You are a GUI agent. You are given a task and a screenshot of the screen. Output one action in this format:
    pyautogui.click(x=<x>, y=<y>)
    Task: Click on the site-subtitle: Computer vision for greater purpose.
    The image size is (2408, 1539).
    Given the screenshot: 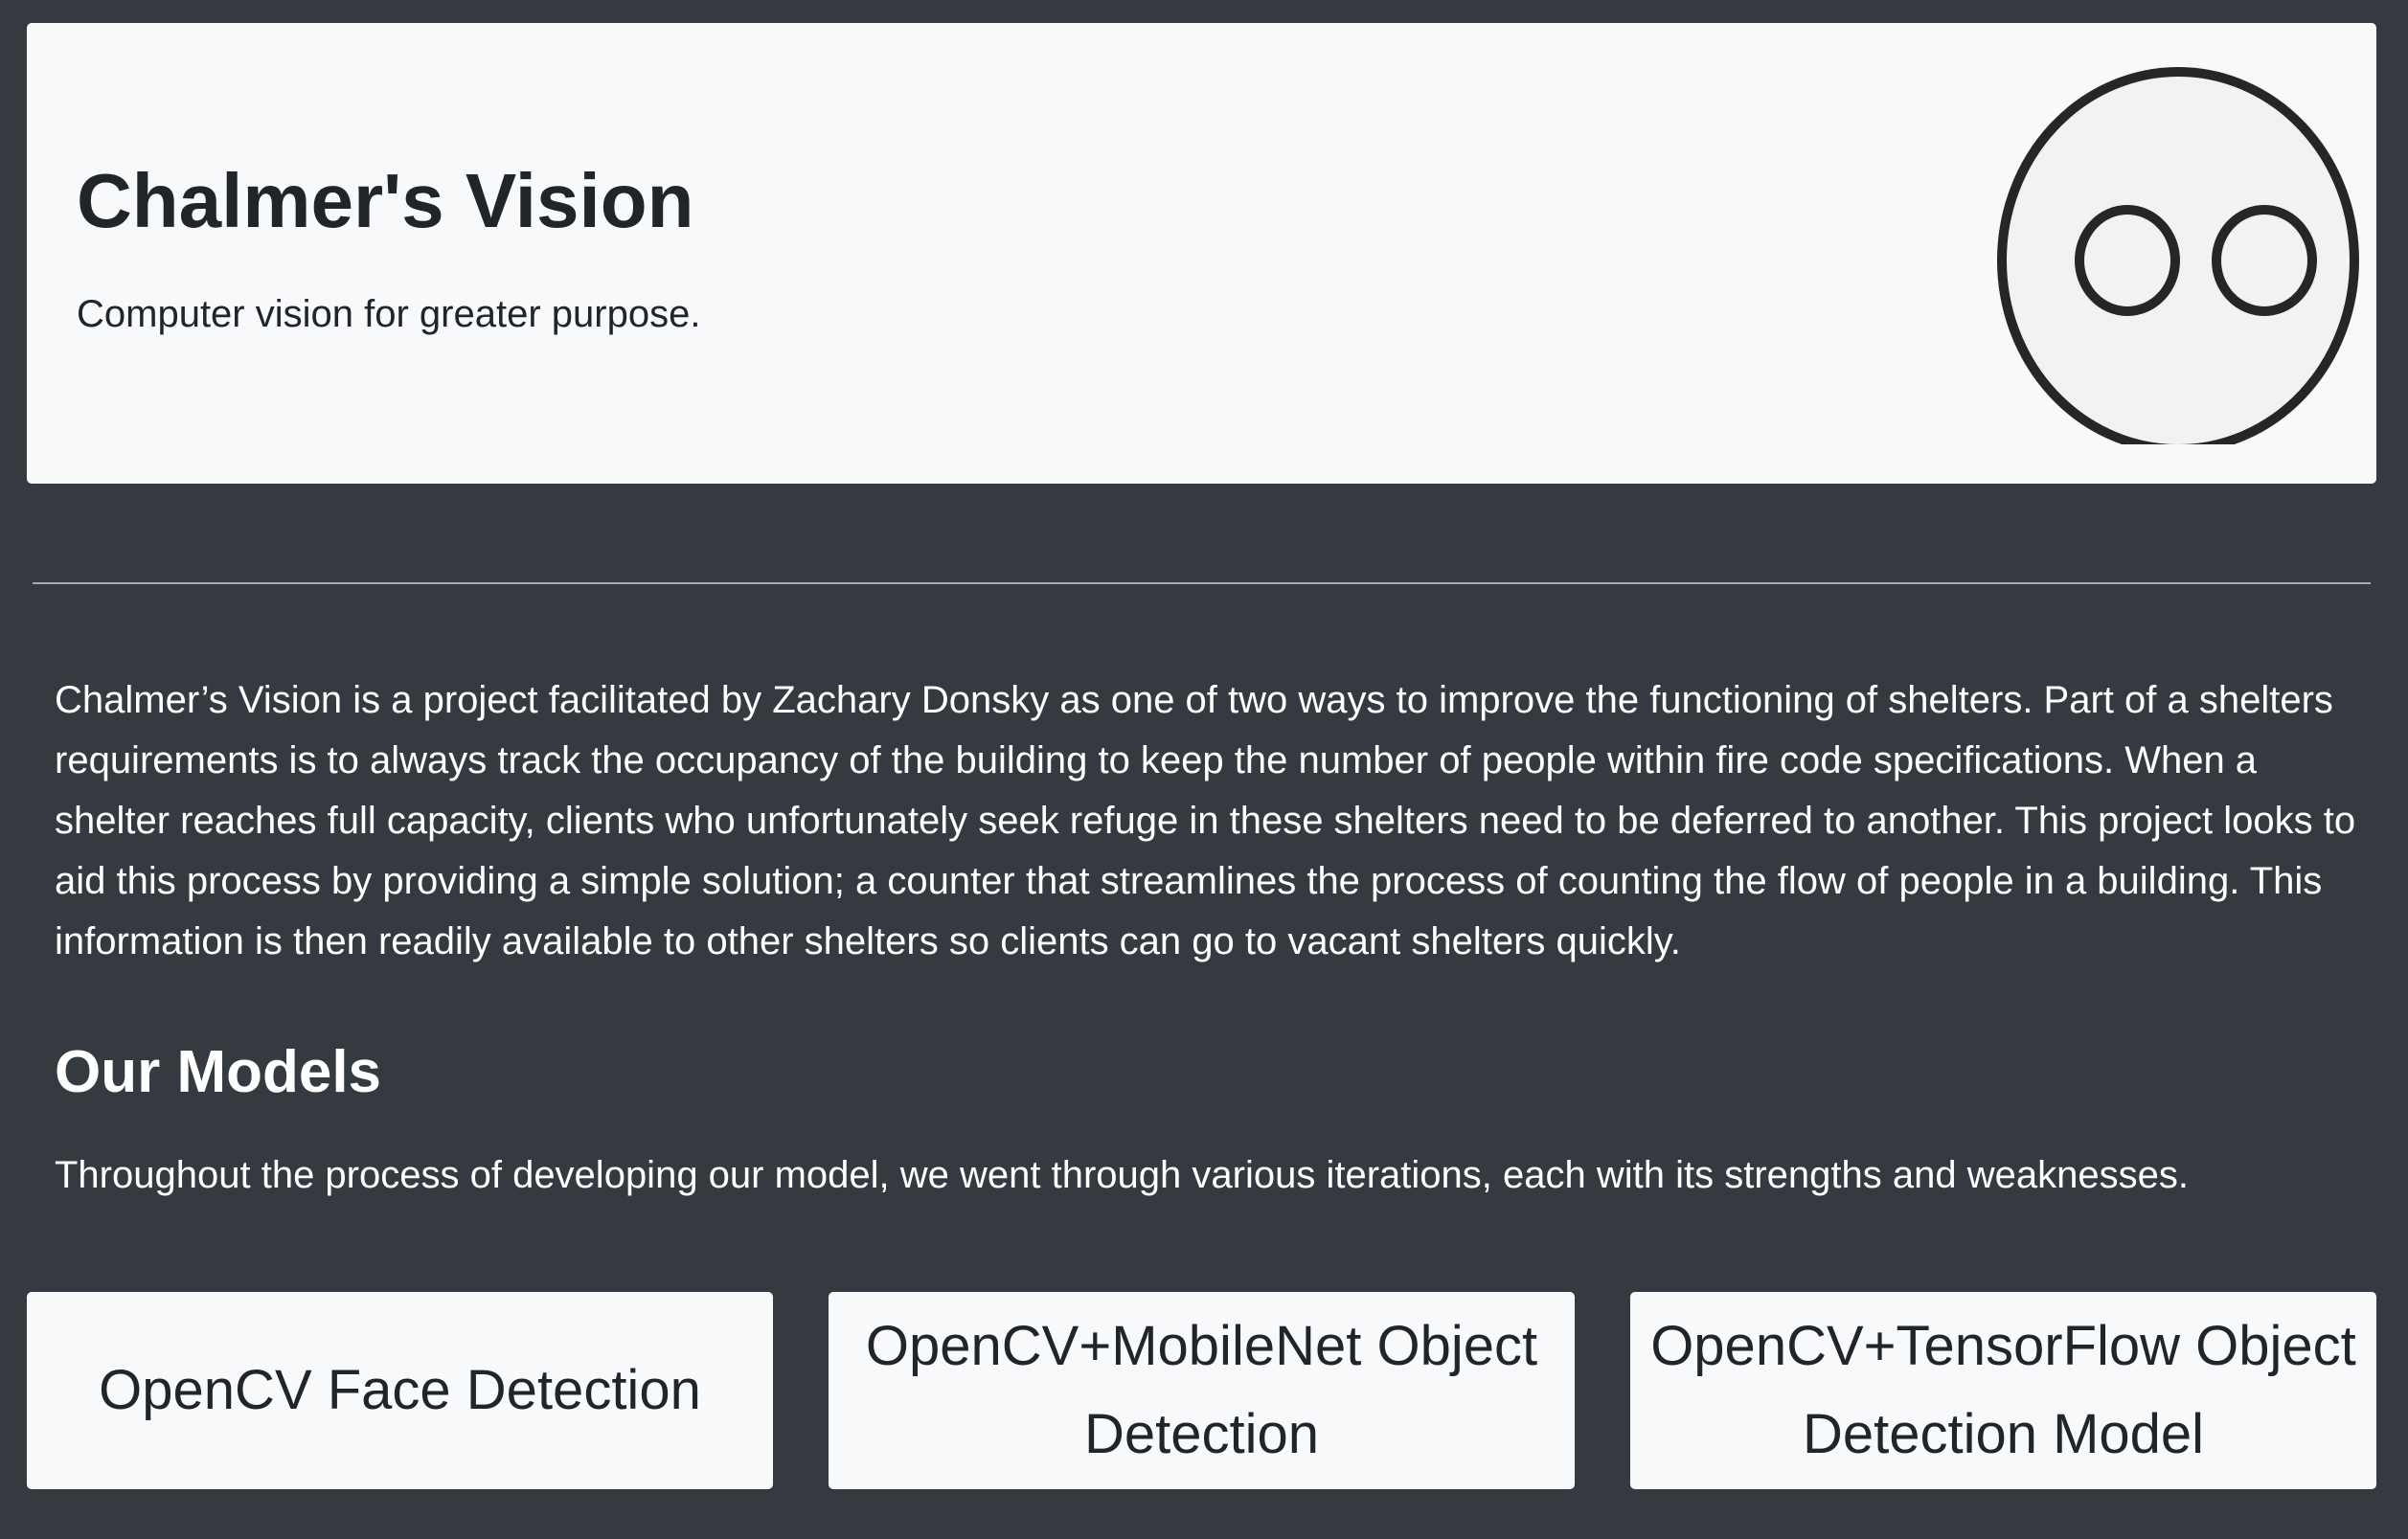 What is the action you would take?
    pyautogui.click(x=389, y=314)
    